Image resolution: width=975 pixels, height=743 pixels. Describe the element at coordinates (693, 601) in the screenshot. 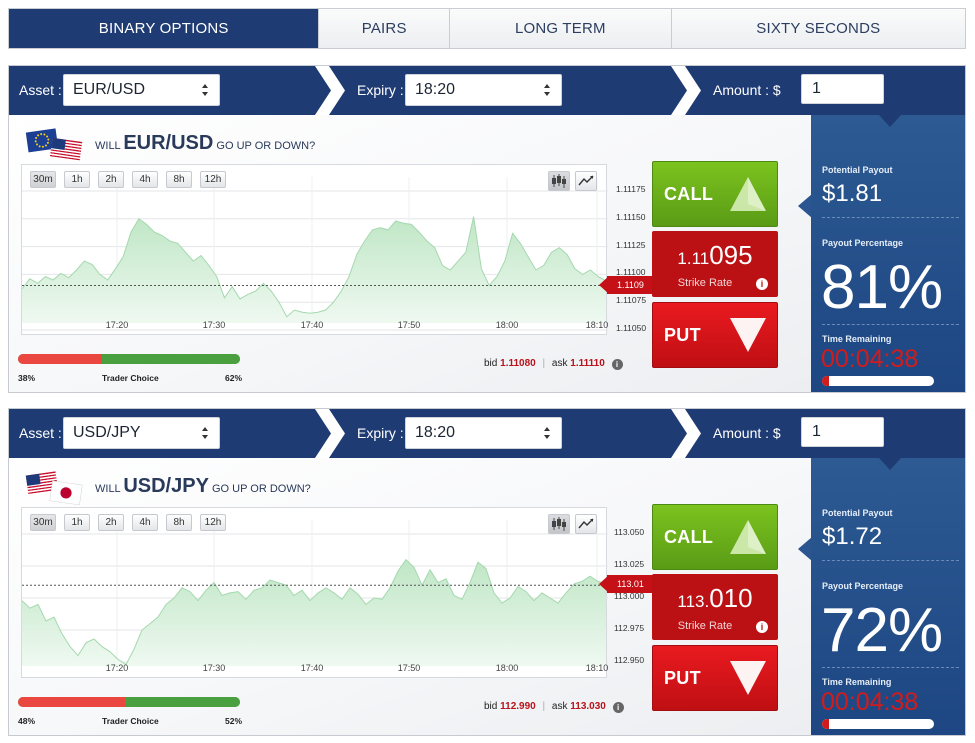

I see `strike-rate-main: 113.` at that location.